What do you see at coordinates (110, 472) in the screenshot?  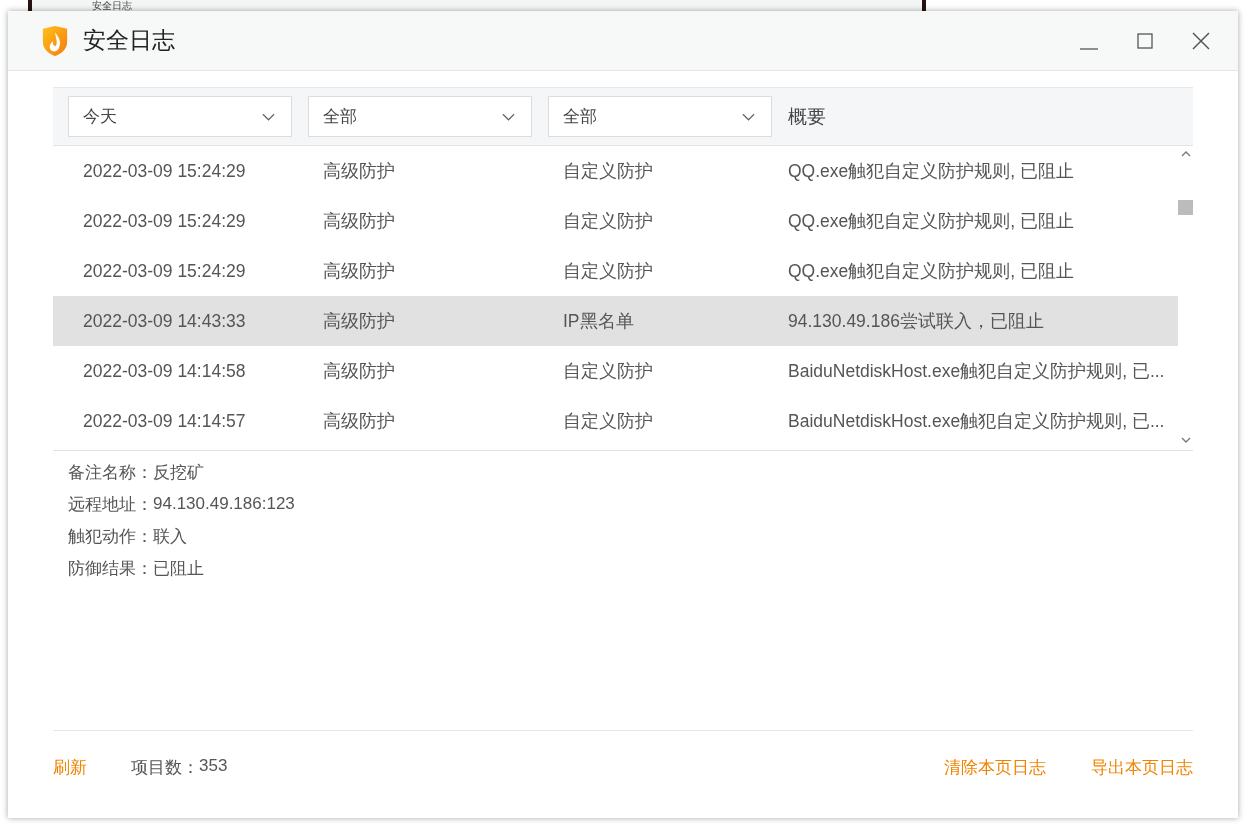 I see `detail-label: 备注名称：` at bounding box center [110, 472].